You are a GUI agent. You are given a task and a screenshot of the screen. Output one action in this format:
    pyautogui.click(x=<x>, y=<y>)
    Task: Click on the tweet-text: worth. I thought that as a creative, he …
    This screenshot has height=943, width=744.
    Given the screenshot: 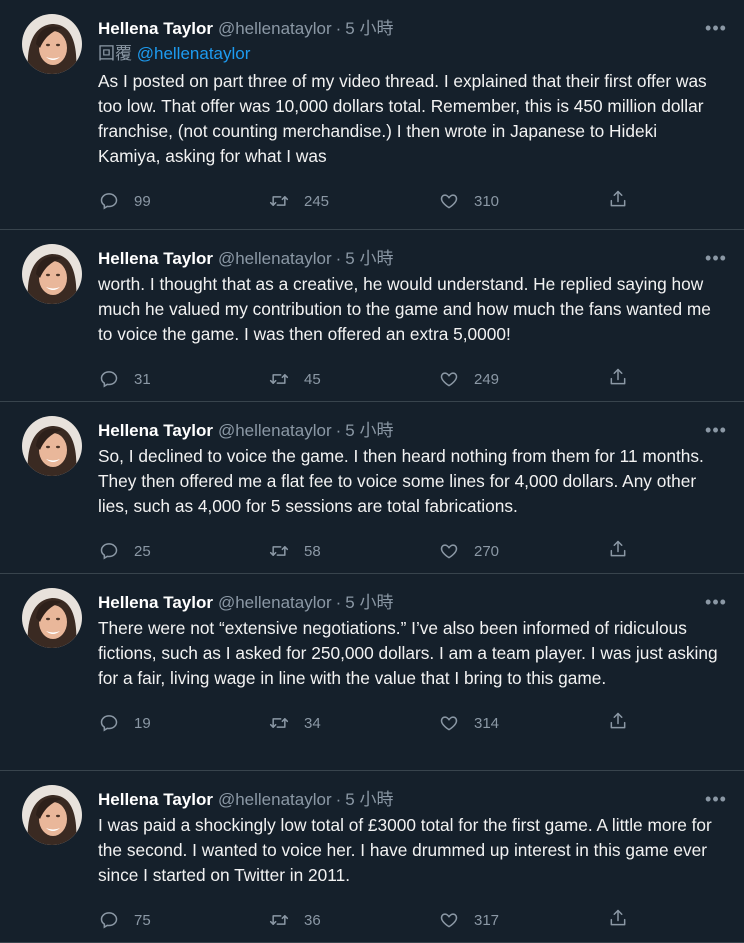 What is the action you would take?
    pyautogui.click(x=404, y=309)
    